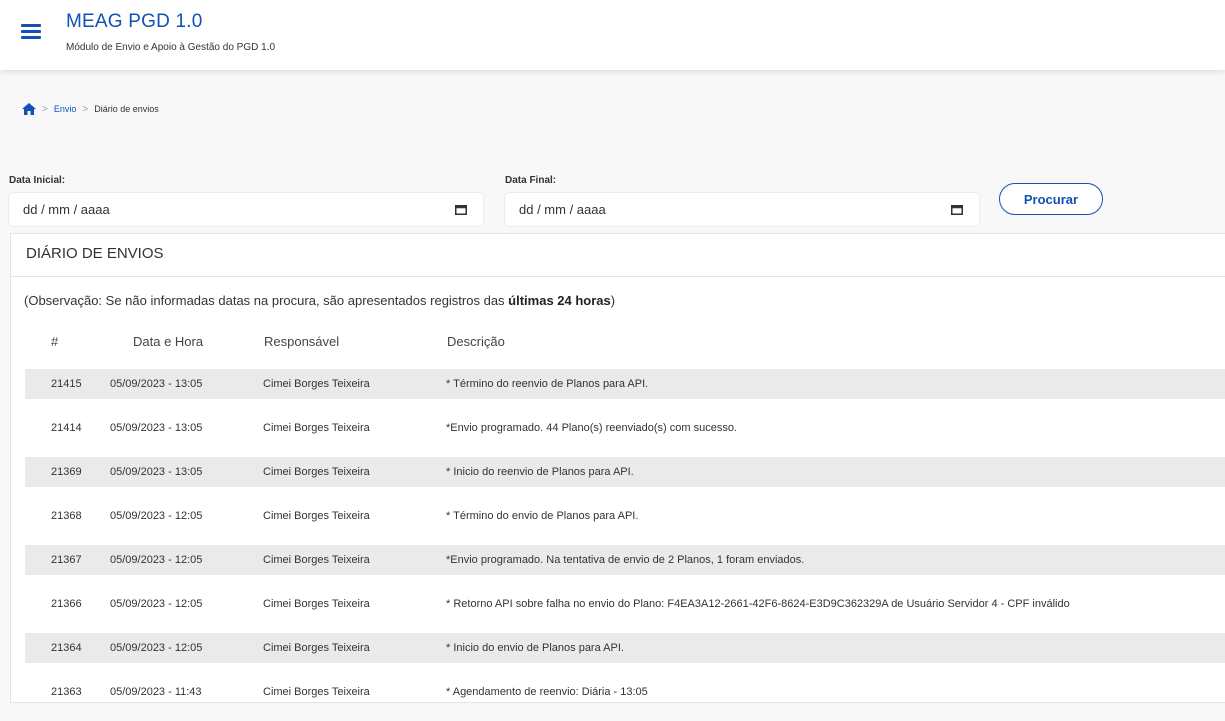 This screenshot has height=721, width=1225. I want to click on column-header-datetime: Data e Hora, so click(168, 341).